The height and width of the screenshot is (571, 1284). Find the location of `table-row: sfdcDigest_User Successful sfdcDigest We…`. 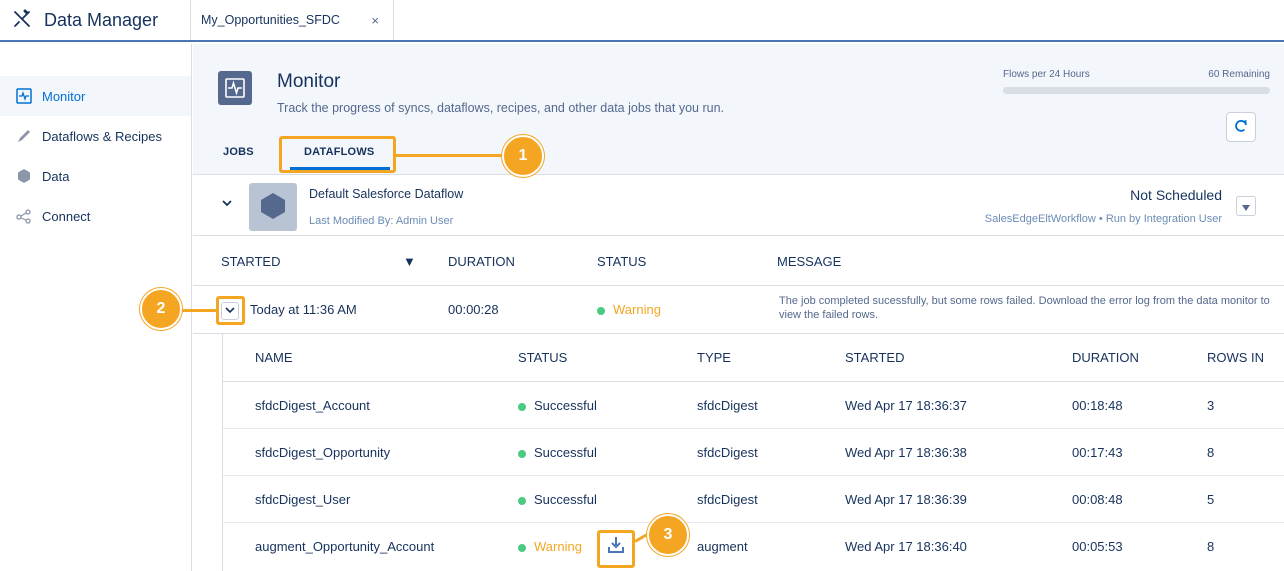

table-row: sfdcDigest_User Successful sfdcDigest We… is located at coordinates (753, 499).